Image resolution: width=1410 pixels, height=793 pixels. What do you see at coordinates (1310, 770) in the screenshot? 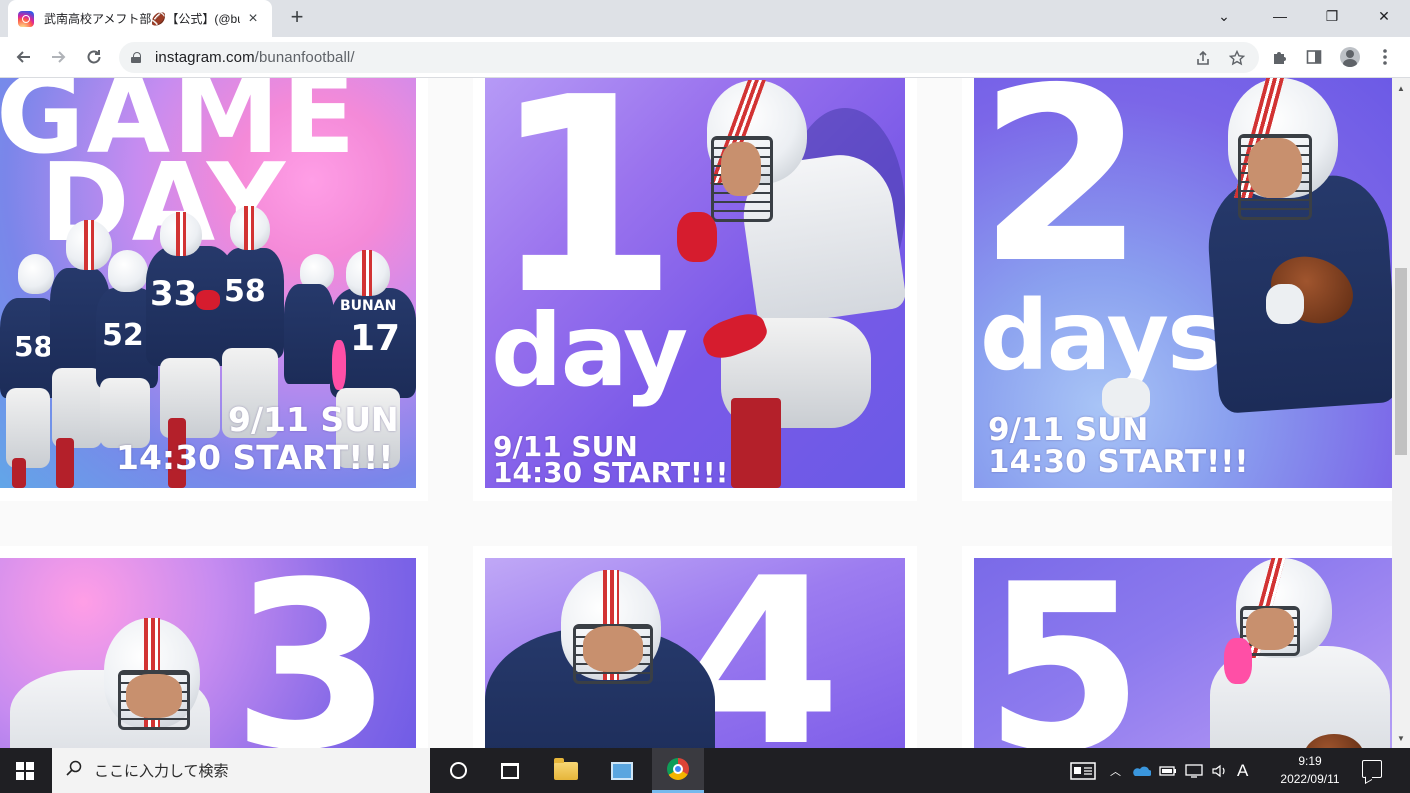
I see `taskbar-clock: 9:19 2022/09/11` at bounding box center [1310, 770].